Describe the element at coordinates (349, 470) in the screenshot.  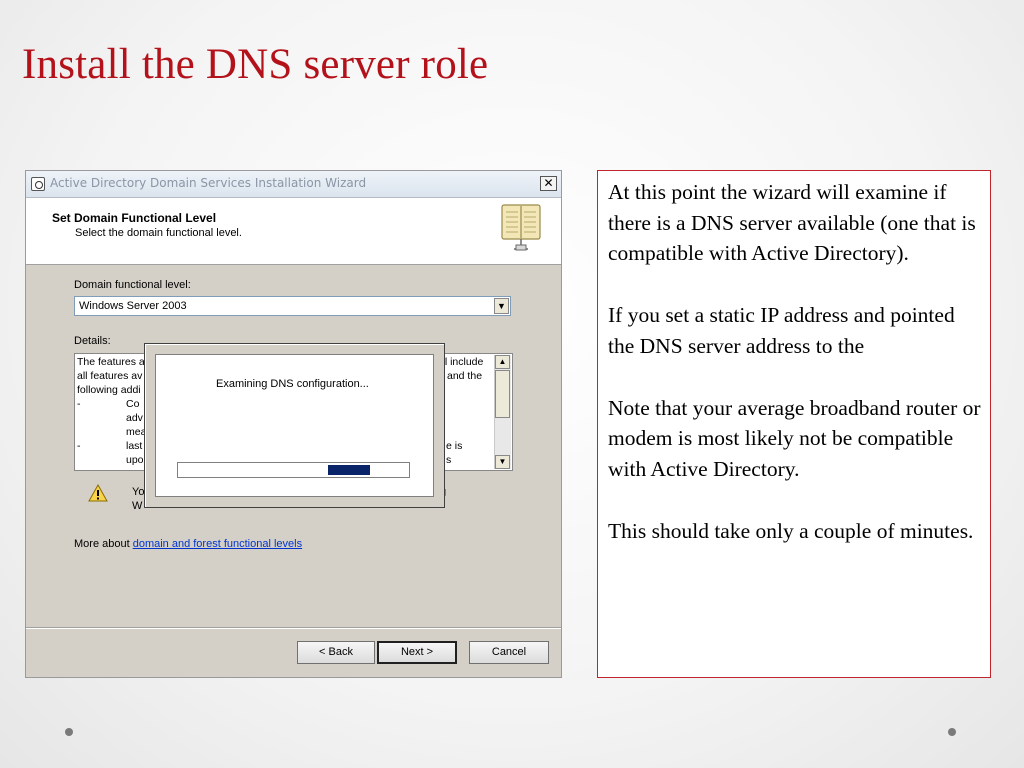
I see `progress-marquee` at that location.